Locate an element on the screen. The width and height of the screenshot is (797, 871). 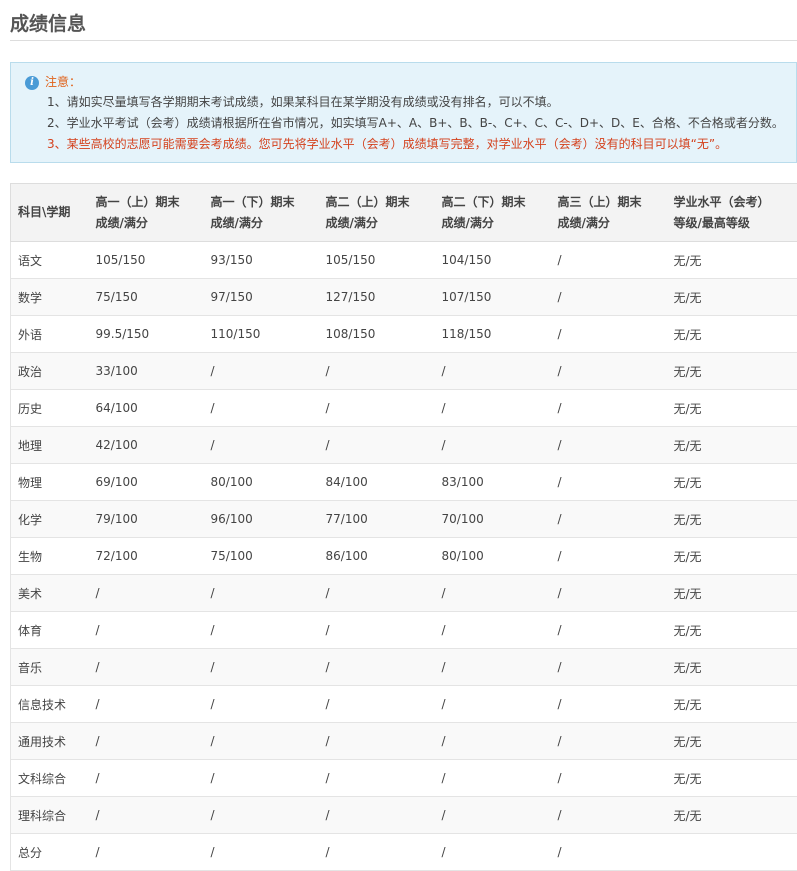
subject-cell: 政治 is located at coordinates (50, 371).